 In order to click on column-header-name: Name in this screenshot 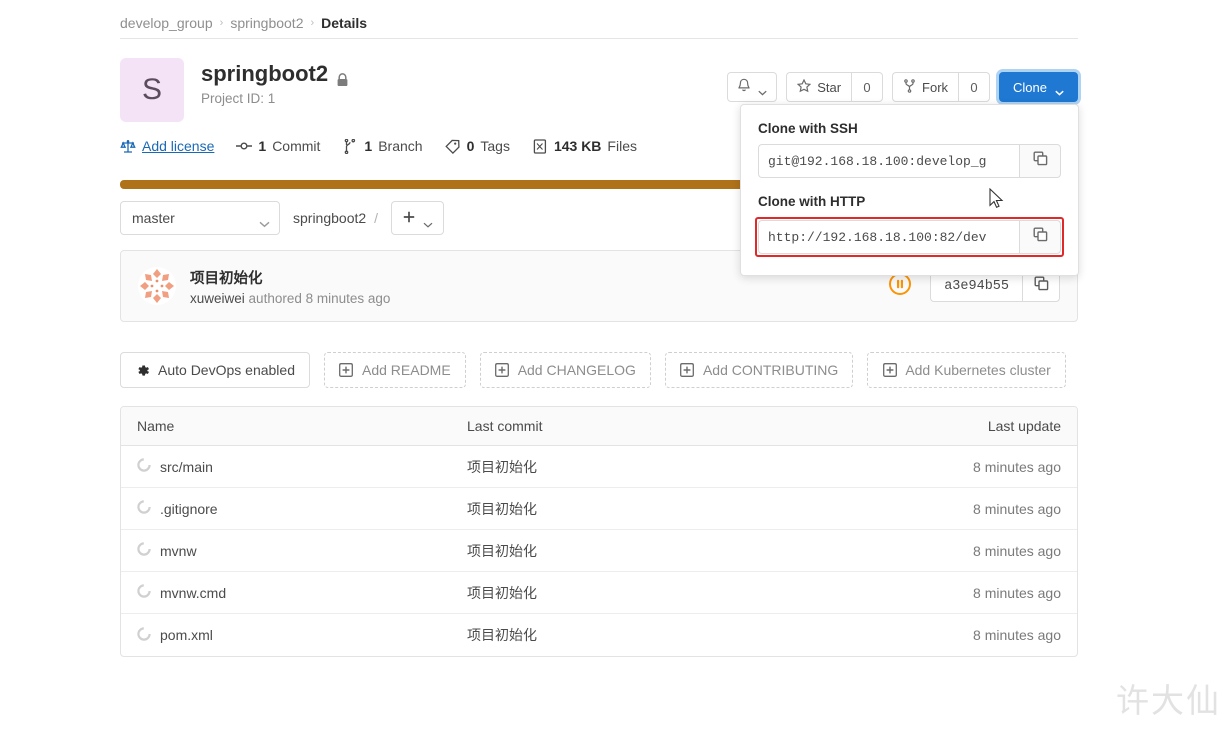, I will do `click(156, 426)`.